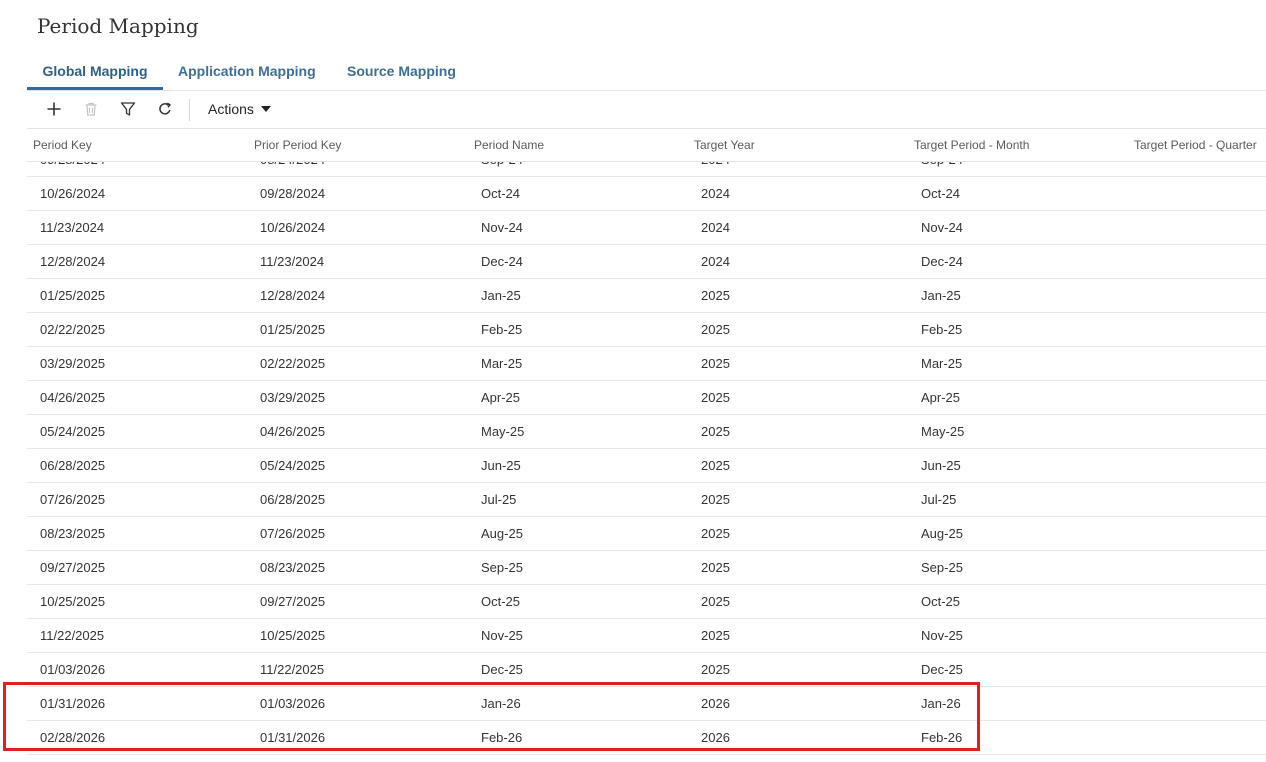  Describe the element at coordinates (646, 670) in the screenshot. I see `table-row: 01/03/2026 11/22/2025 Dec-25 2025 Dec-25` at that location.